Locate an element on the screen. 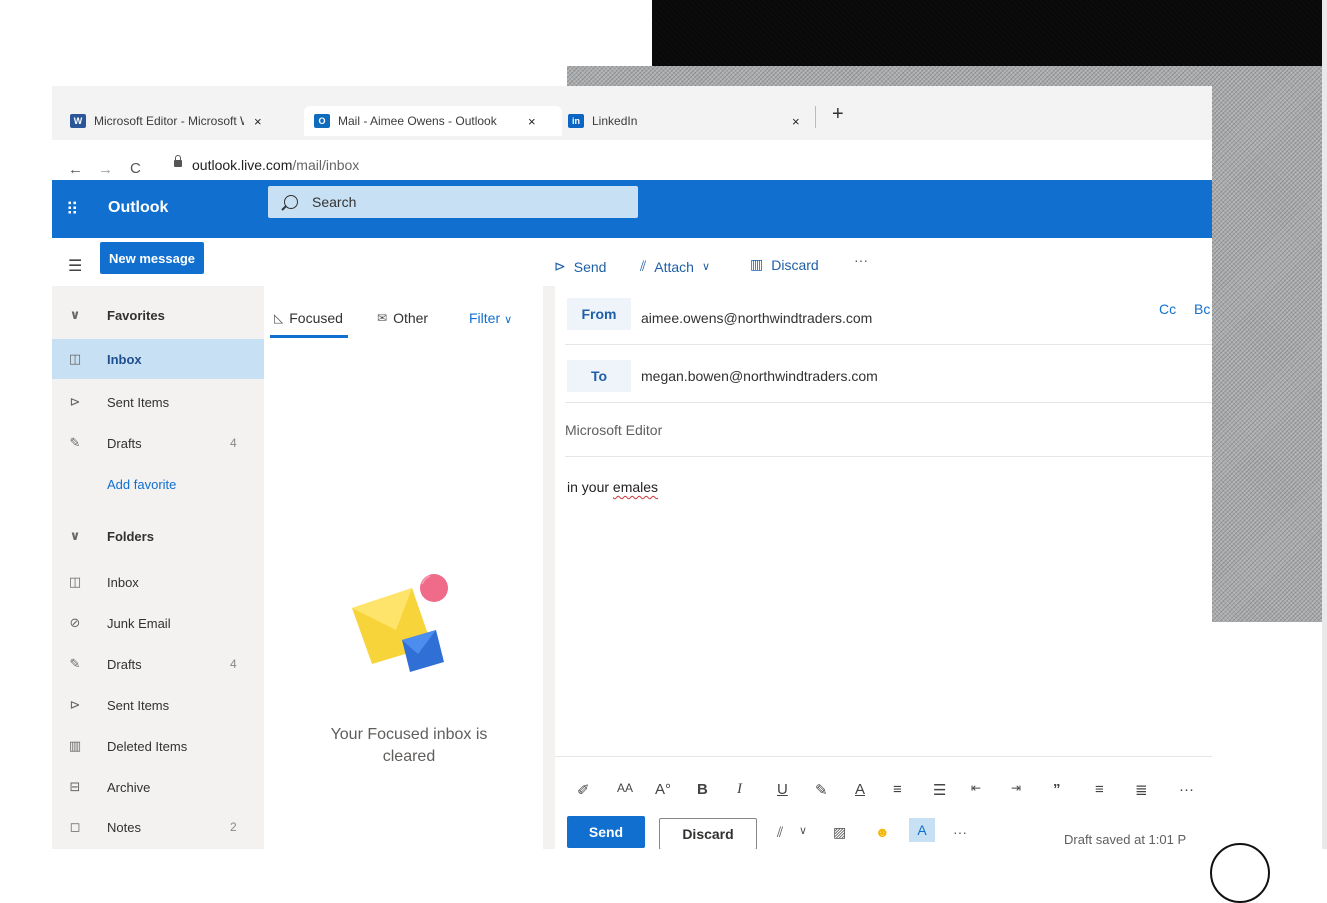 Image resolution: width=1327 pixels, height=903 pixels. tab-focused: ◺ Focused is located at coordinates (308, 318).